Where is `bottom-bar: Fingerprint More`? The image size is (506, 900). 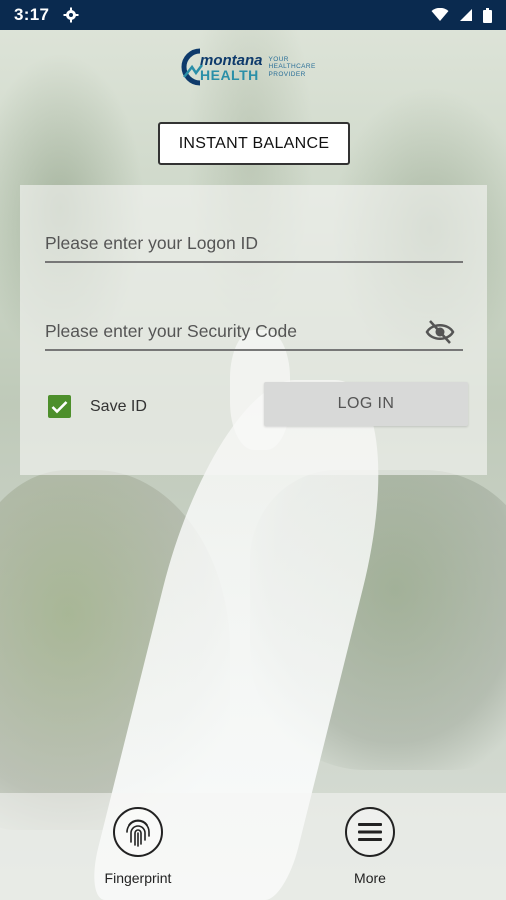 bottom-bar: Fingerprint More is located at coordinates (253, 846).